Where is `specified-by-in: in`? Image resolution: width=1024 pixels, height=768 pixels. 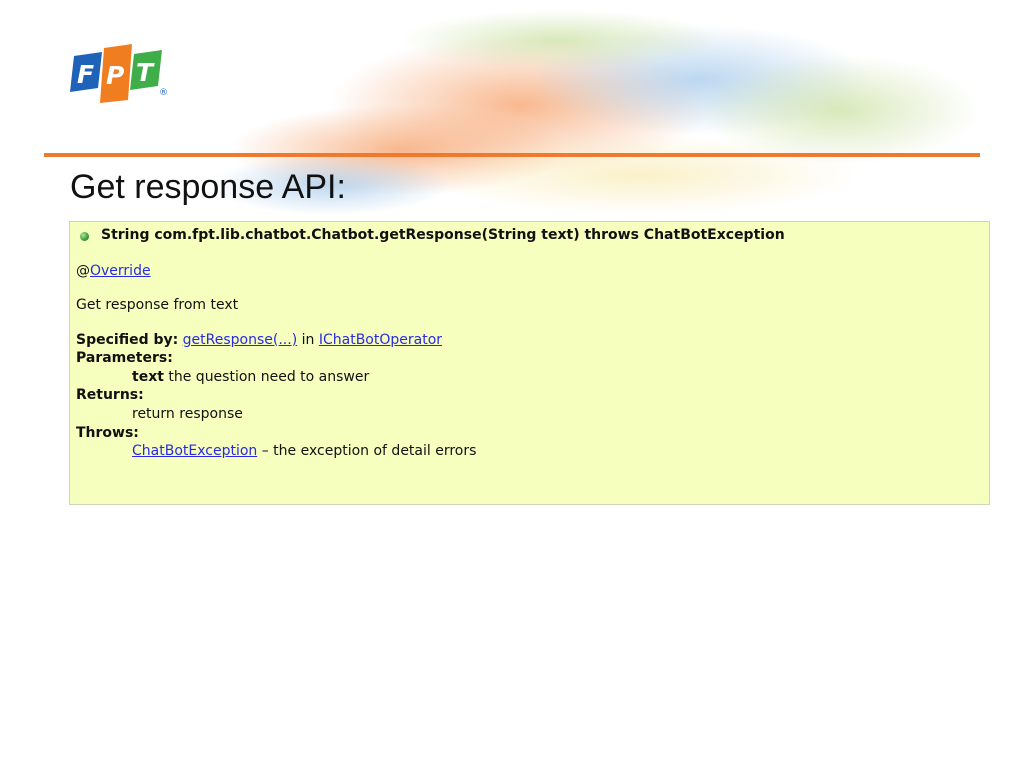 specified-by-in: in is located at coordinates (308, 340).